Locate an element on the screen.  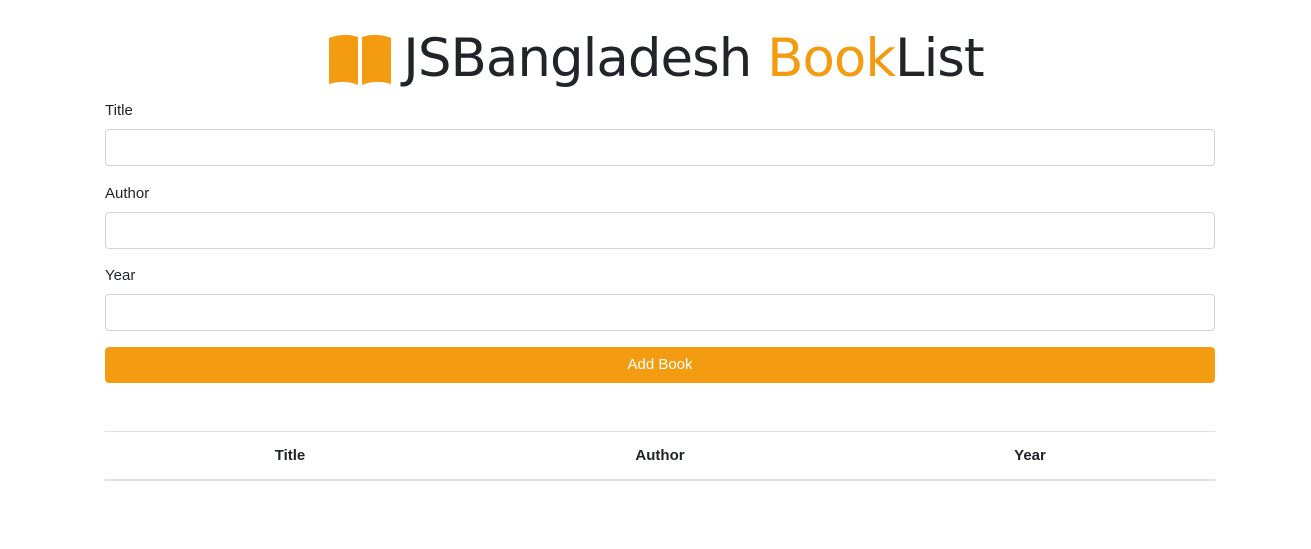
table-header-row: Title Author Year is located at coordinates (660, 456).